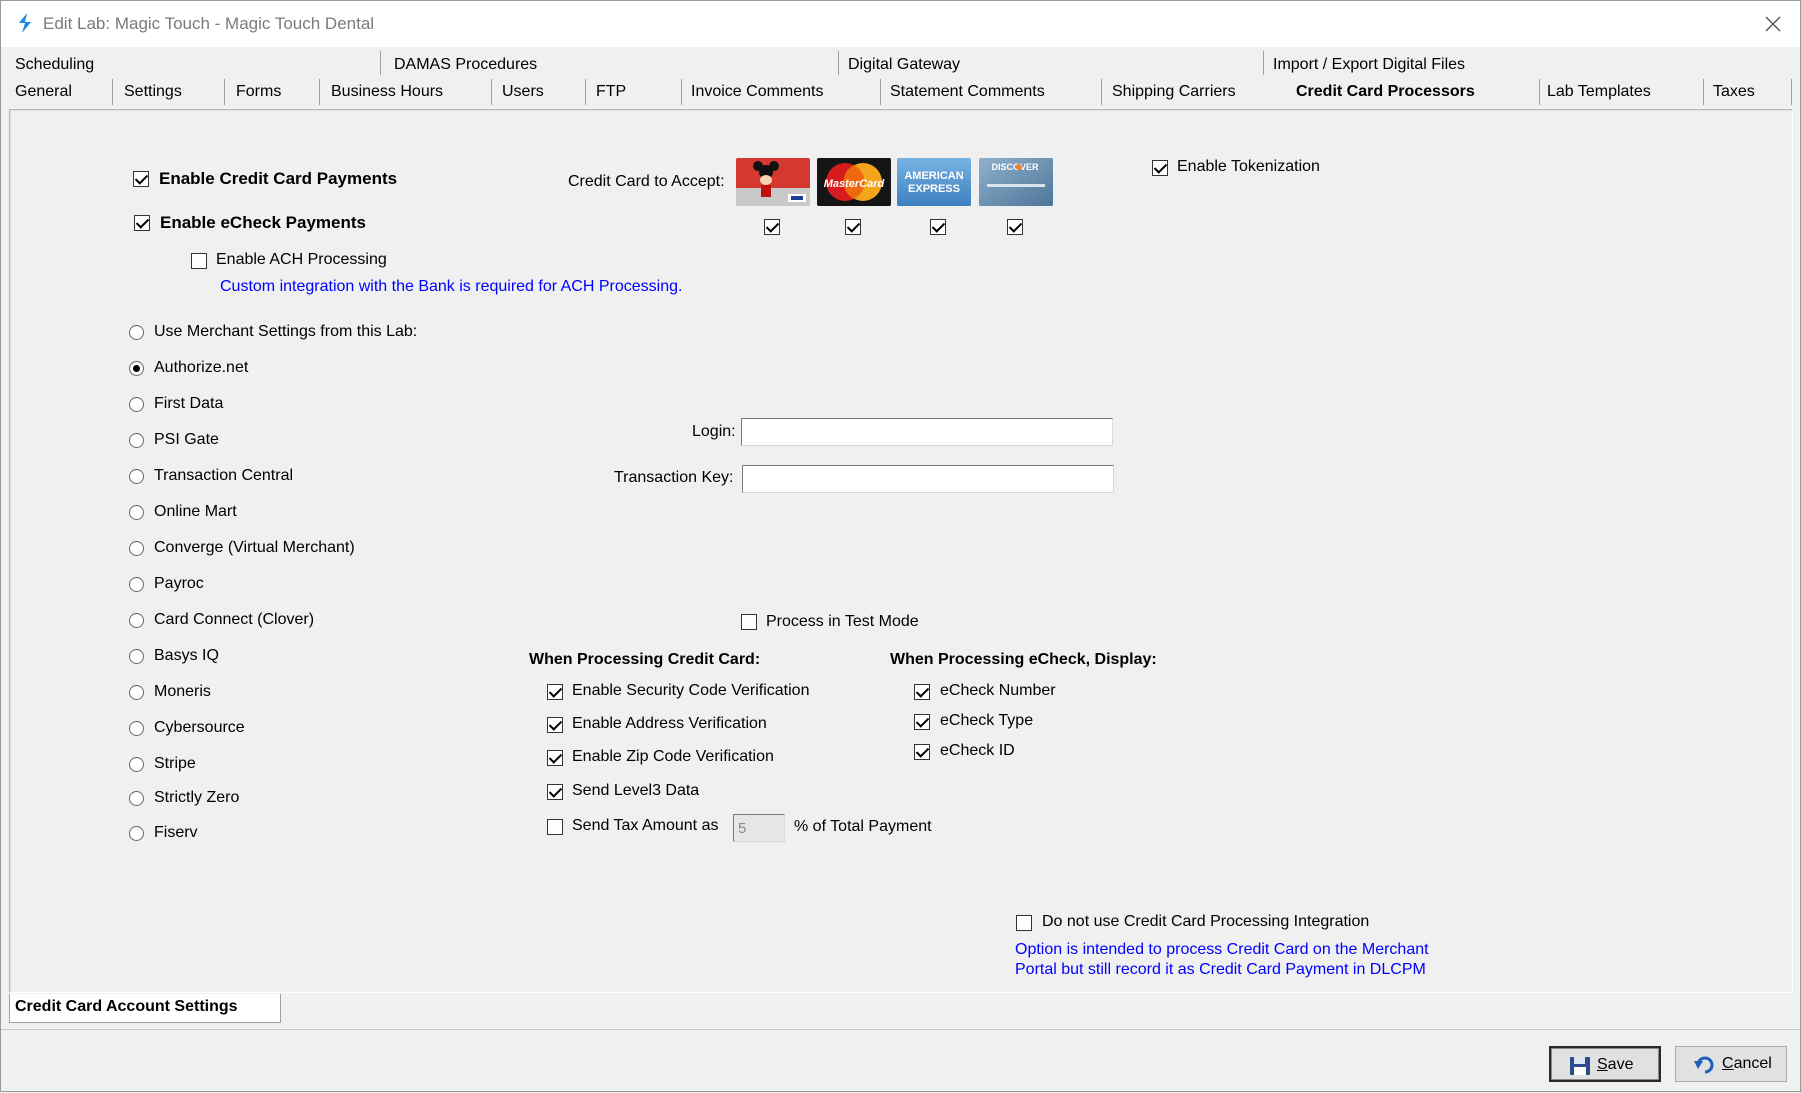 This screenshot has width=1801, height=1093. Describe the element at coordinates (186, 439) in the screenshot. I see `radio-label: PSI Gate` at that location.